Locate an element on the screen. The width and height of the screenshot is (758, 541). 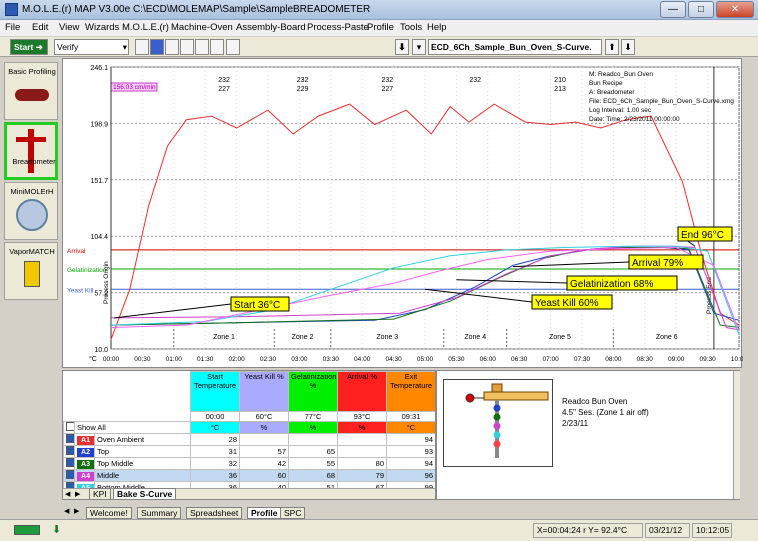
table-row: A1 Oven Ambient 28 94 is located at coordinates (249, 439).